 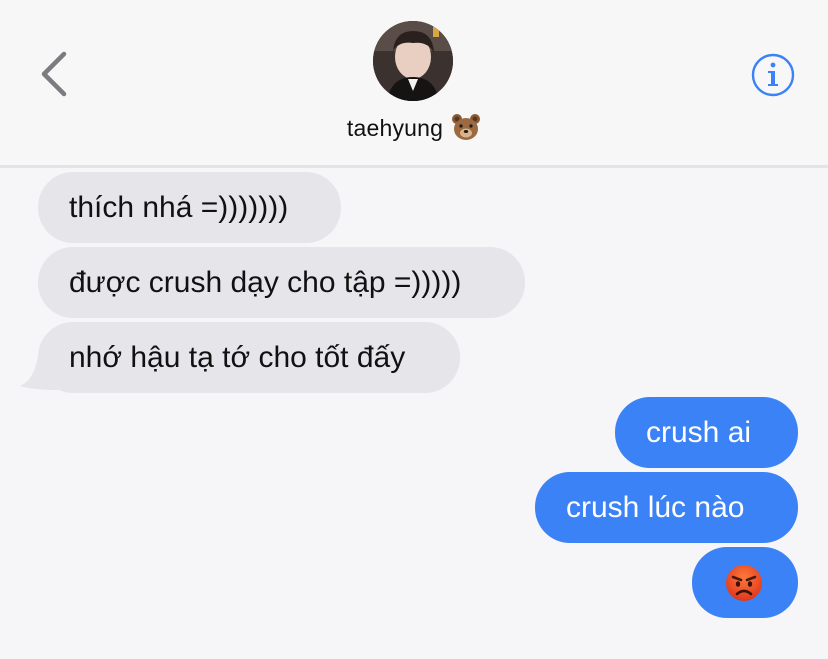 I want to click on contact-avatar, so click(x=413, y=61).